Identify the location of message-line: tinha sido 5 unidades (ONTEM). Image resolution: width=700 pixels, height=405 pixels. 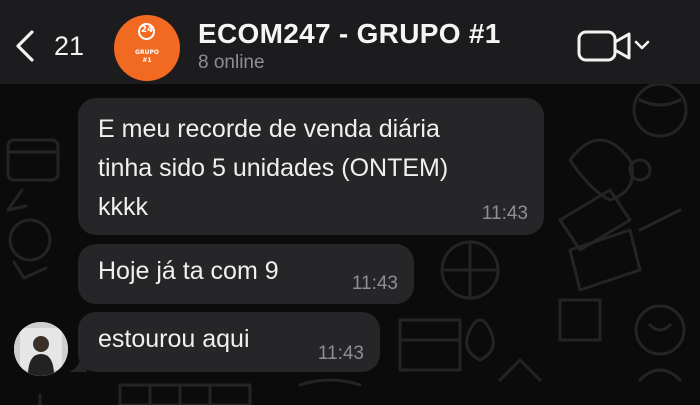
(273, 168).